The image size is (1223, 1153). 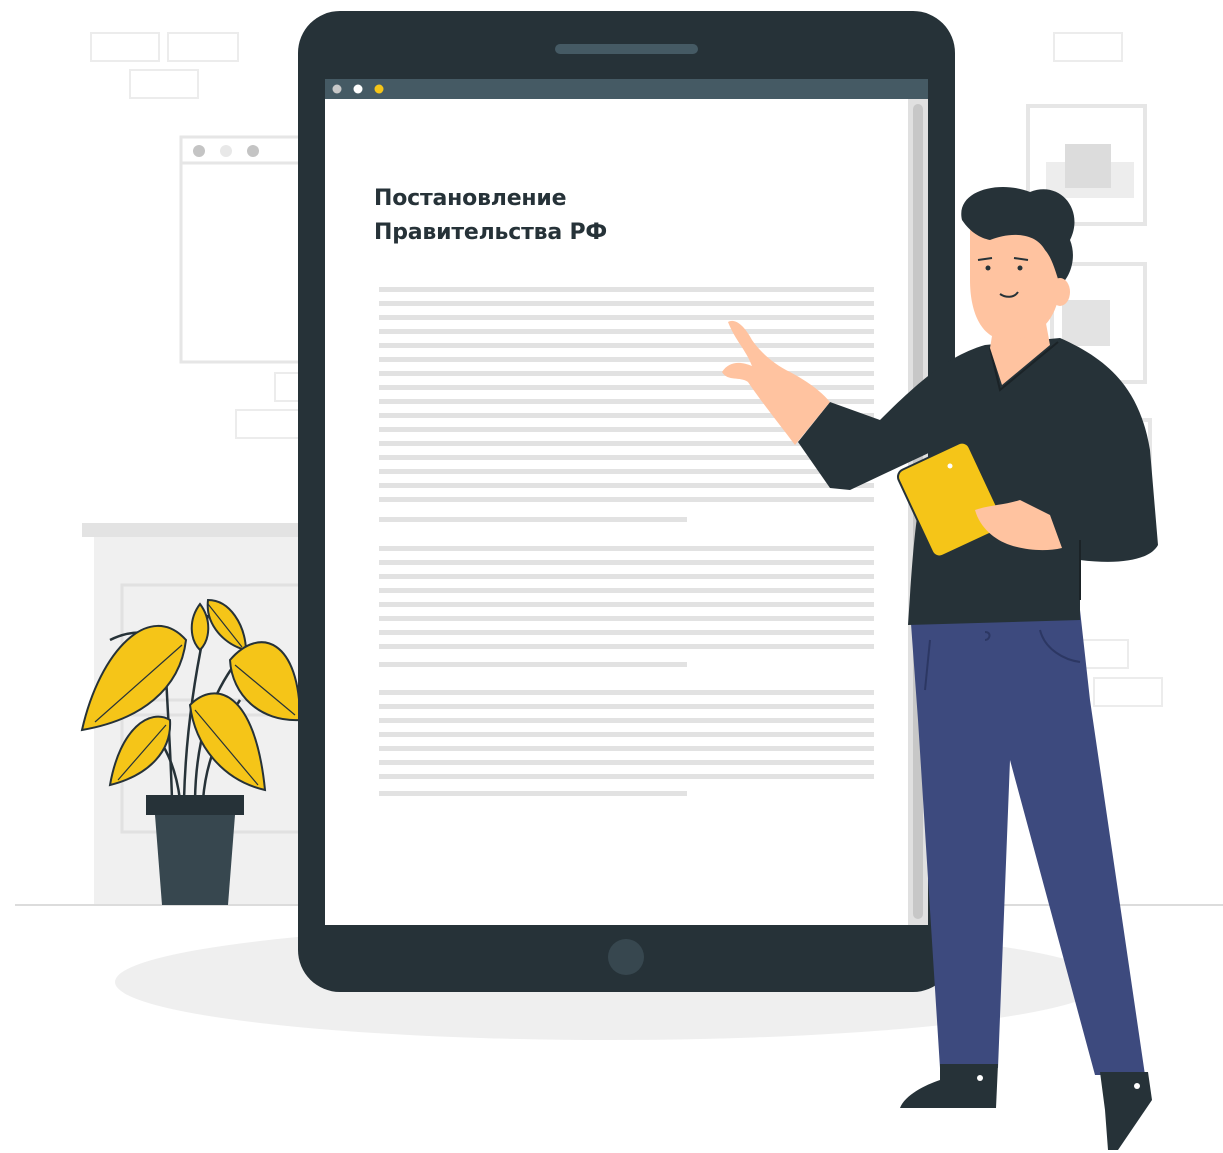 What do you see at coordinates (490, 232) in the screenshot?
I see `document-title-line2: Правительства РФ` at bounding box center [490, 232].